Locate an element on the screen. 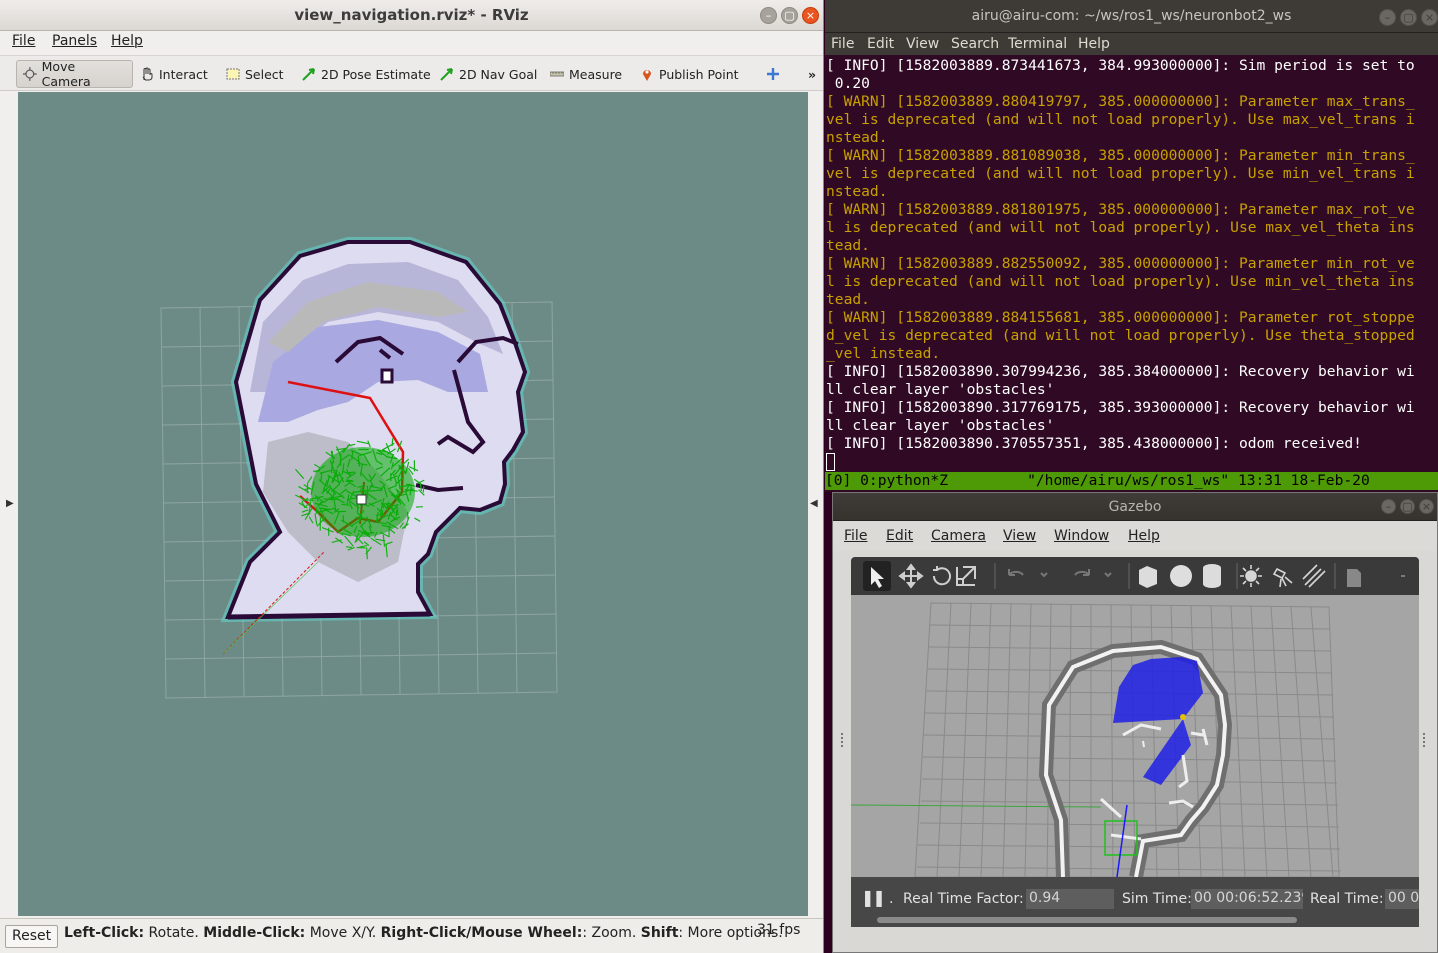 This screenshot has height=953, width=1438. rviz-window-title: view_navigation.rviz* - RViz is located at coordinates (411, 15).